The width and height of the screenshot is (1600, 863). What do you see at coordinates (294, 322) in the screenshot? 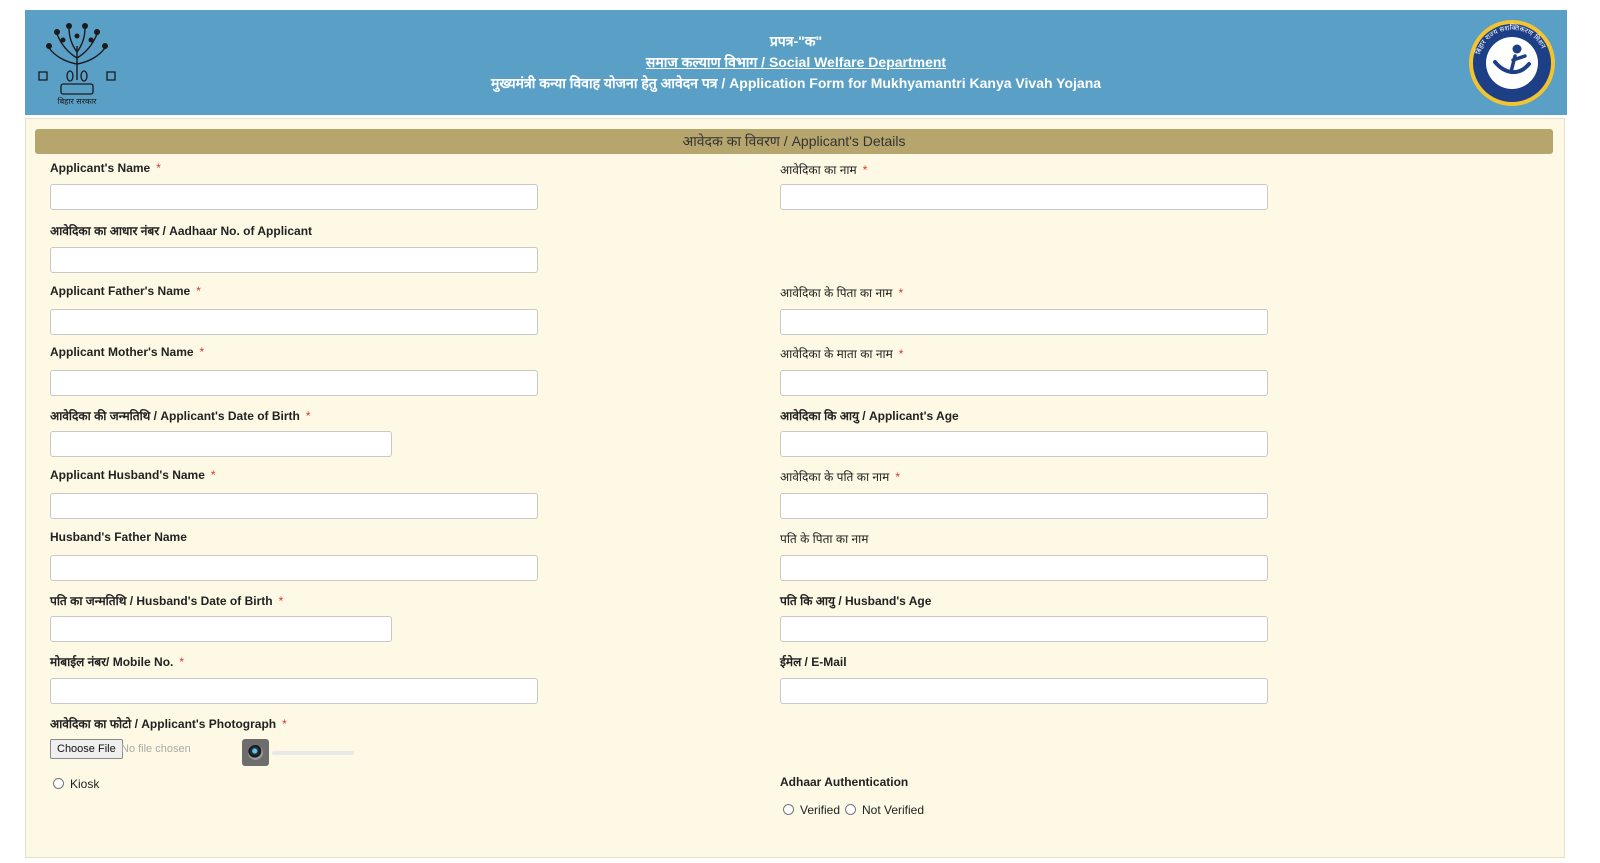
I see `father-name-input` at bounding box center [294, 322].